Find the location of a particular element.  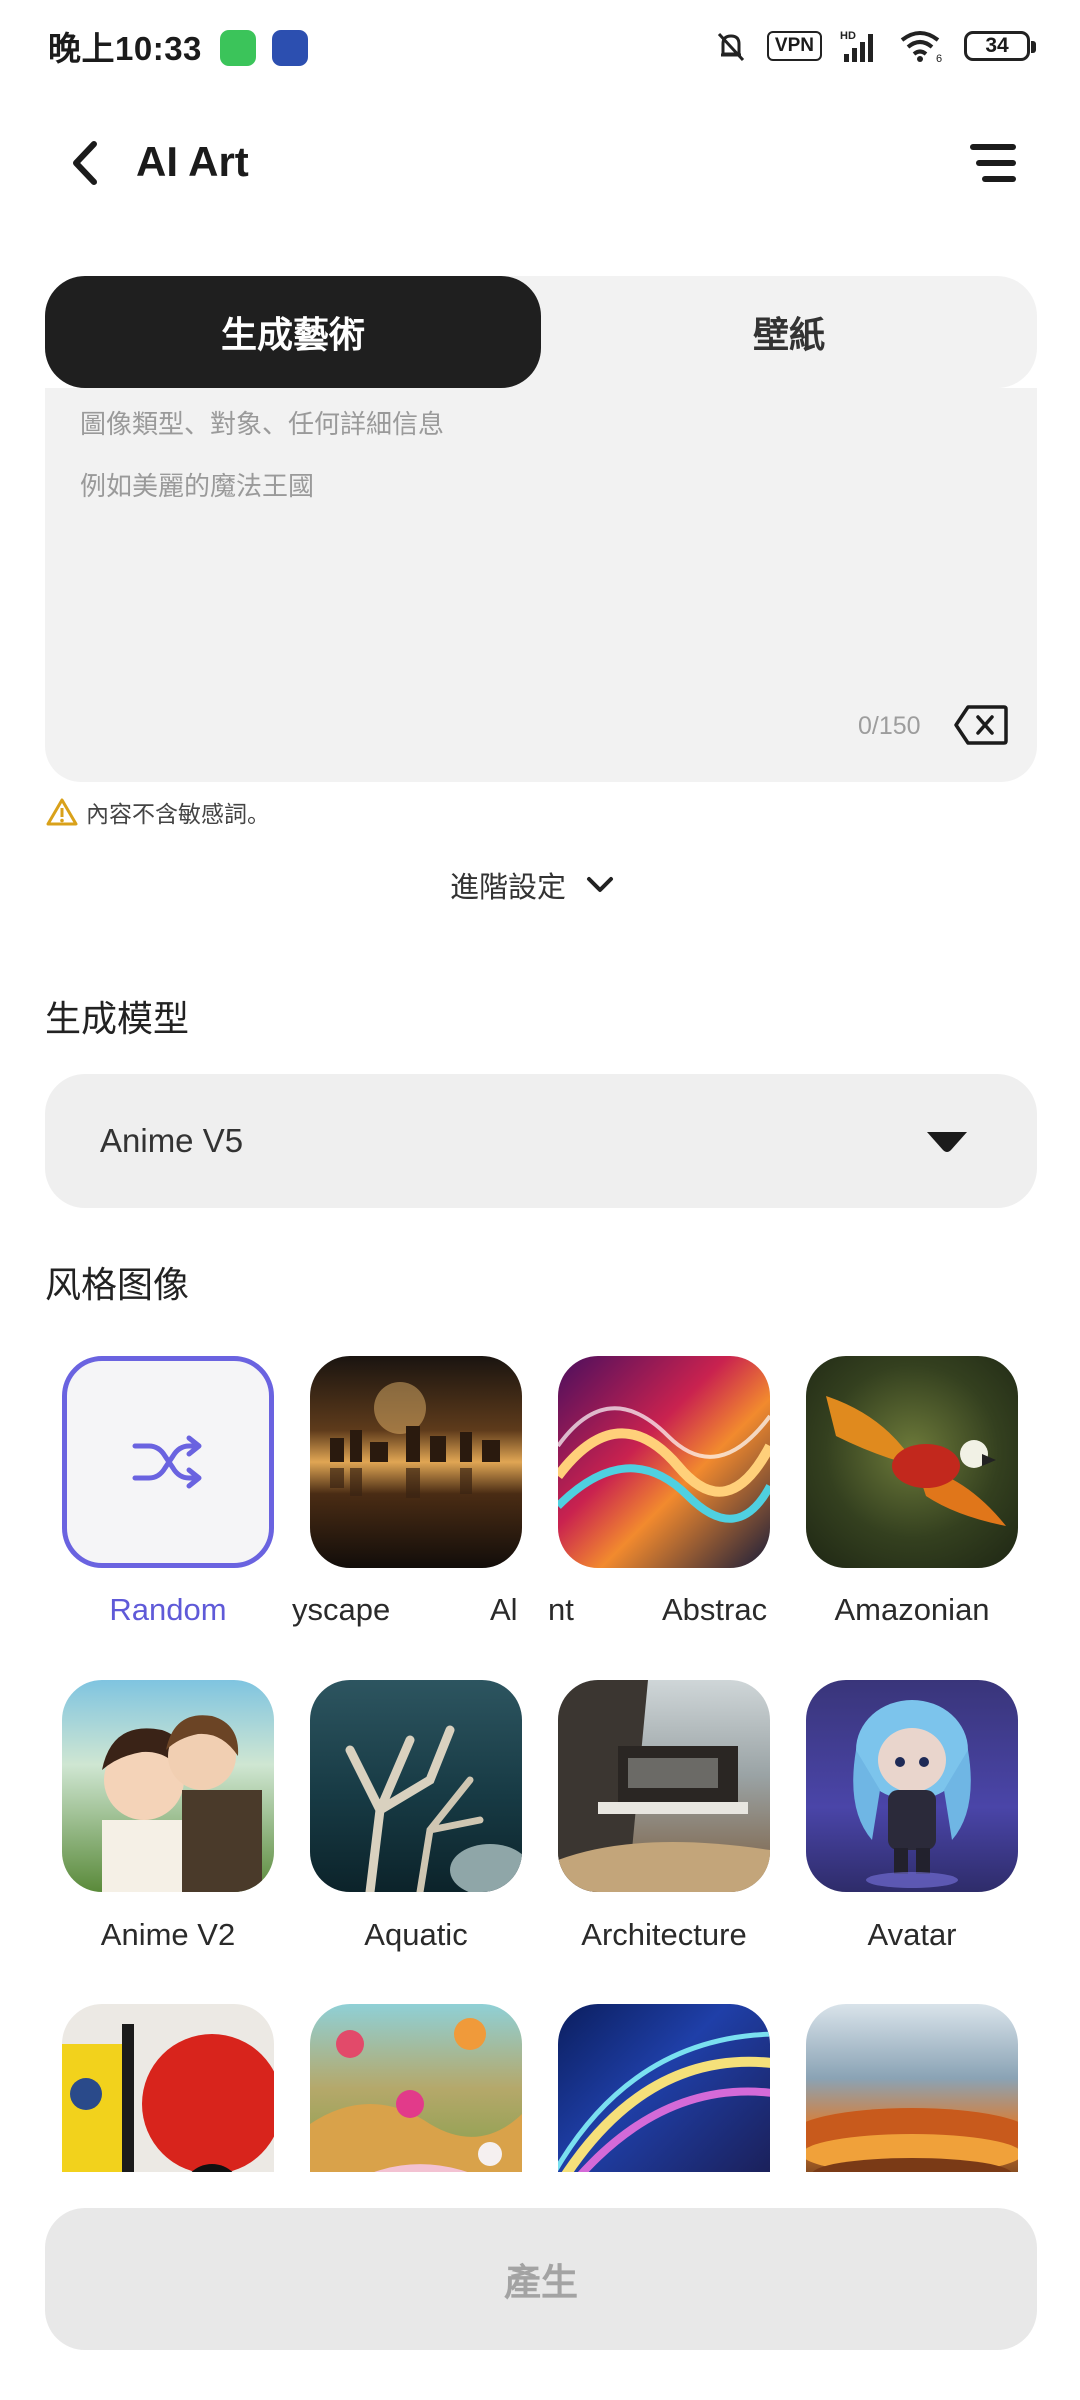

style-tile-anime-v2 is located at coordinates (168, 1786).